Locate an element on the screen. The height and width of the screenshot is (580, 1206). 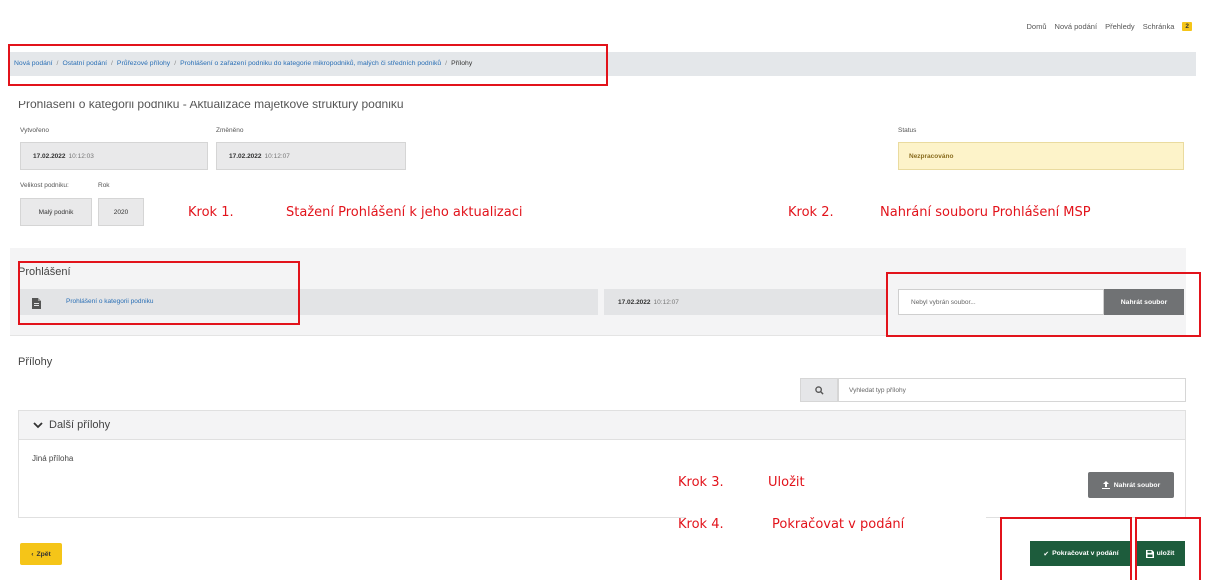
other-attachment-label: Jiná příloha is located at coordinates (53, 458).